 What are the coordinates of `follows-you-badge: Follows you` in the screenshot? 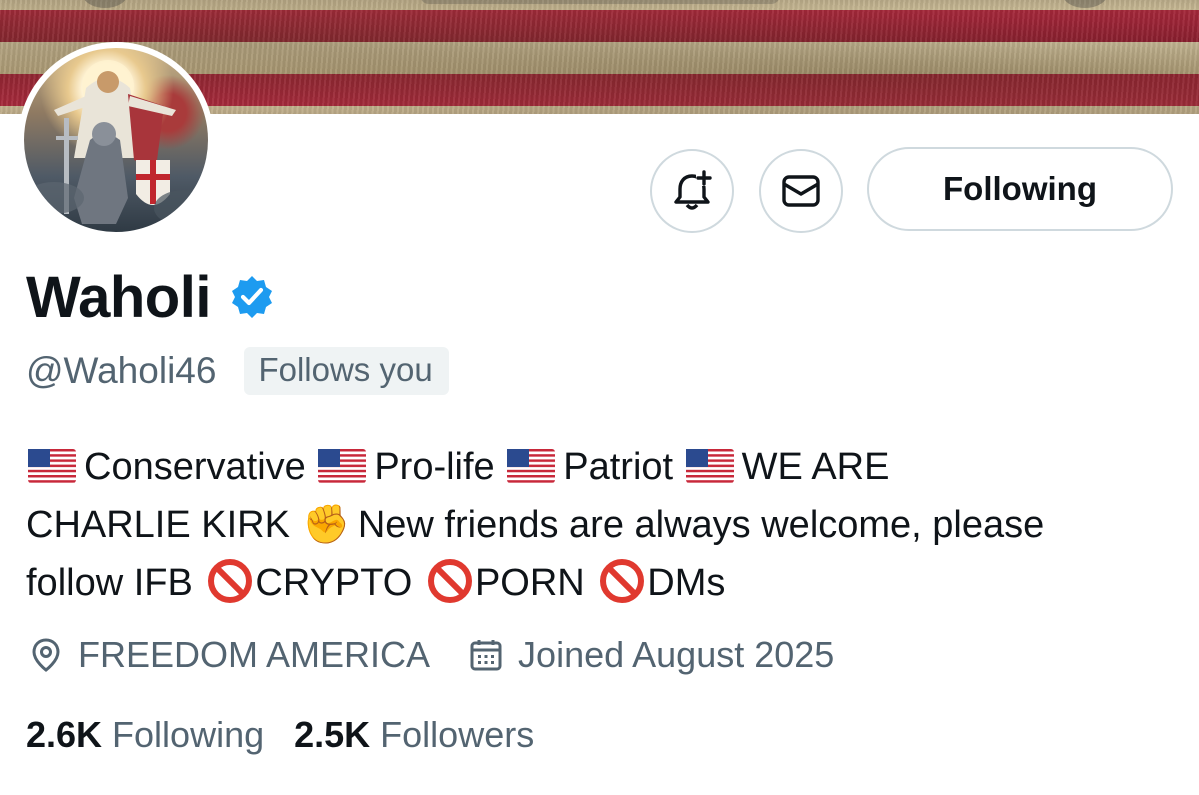 It's located at (346, 371).